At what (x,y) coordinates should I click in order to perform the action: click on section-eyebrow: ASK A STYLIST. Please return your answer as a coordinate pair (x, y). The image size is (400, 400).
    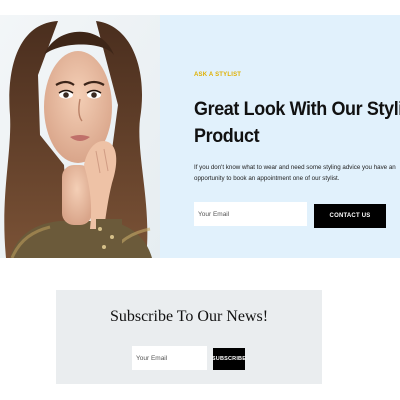
    Looking at the image, I should click on (218, 75).